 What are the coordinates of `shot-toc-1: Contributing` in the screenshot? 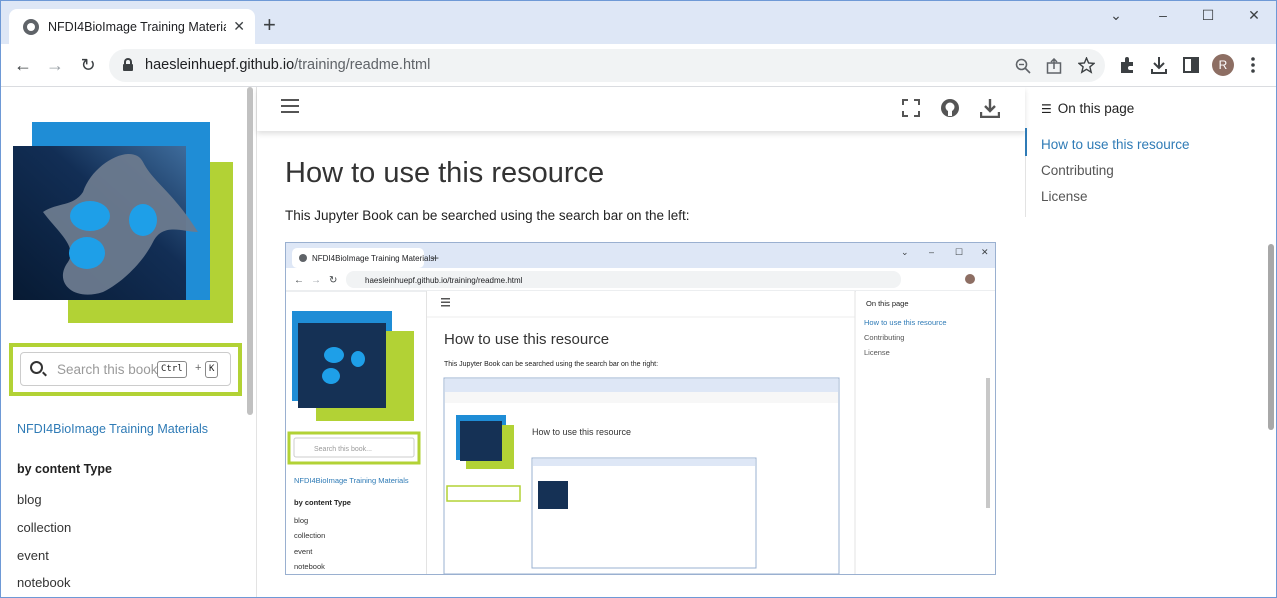 It's located at (884, 337).